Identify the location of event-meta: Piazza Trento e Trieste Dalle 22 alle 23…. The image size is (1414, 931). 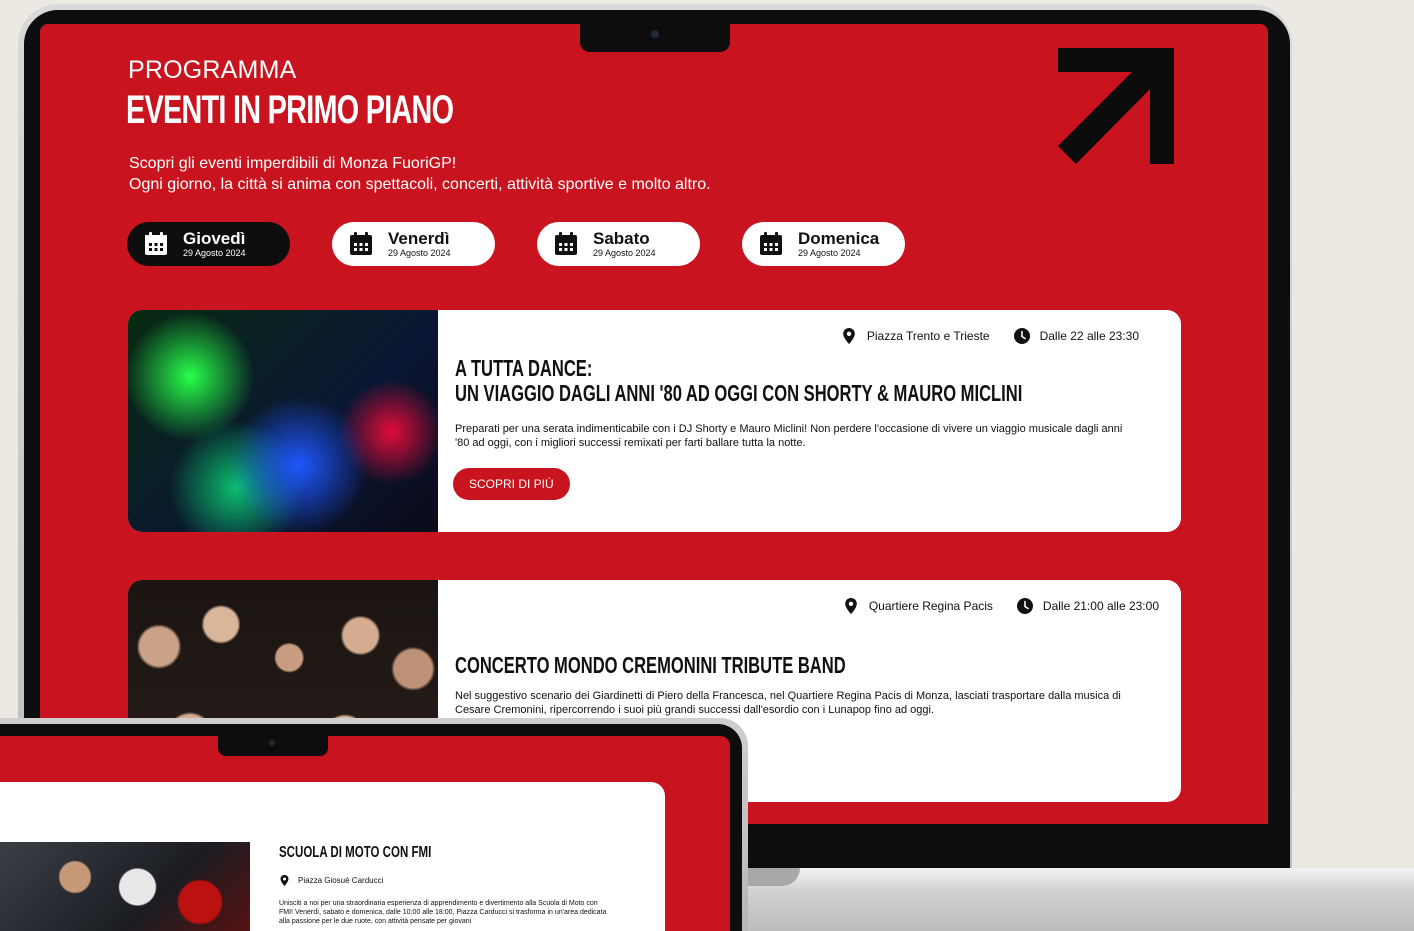
(990, 336).